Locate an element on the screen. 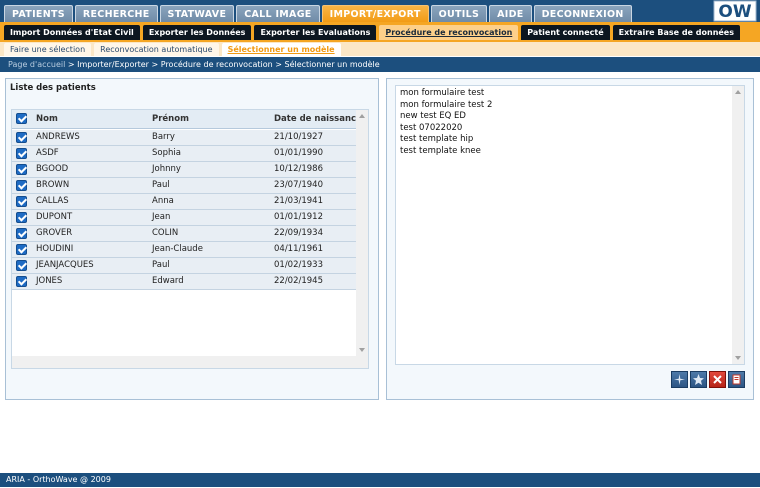  header-date-naissance: Date de naissance is located at coordinates (318, 119).